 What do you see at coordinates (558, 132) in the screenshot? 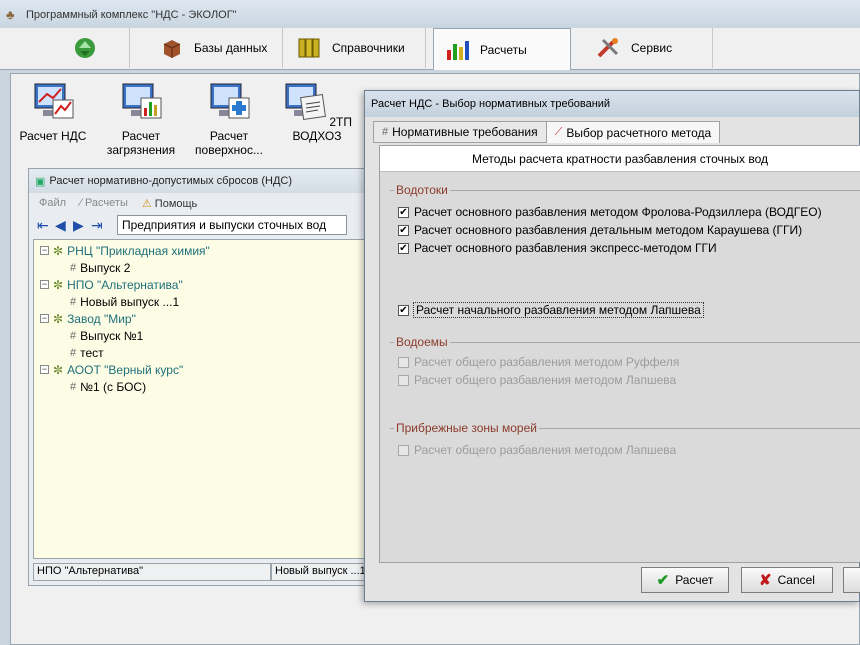
I see `line-chart-icon: ⟋` at bounding box center [558, 132].